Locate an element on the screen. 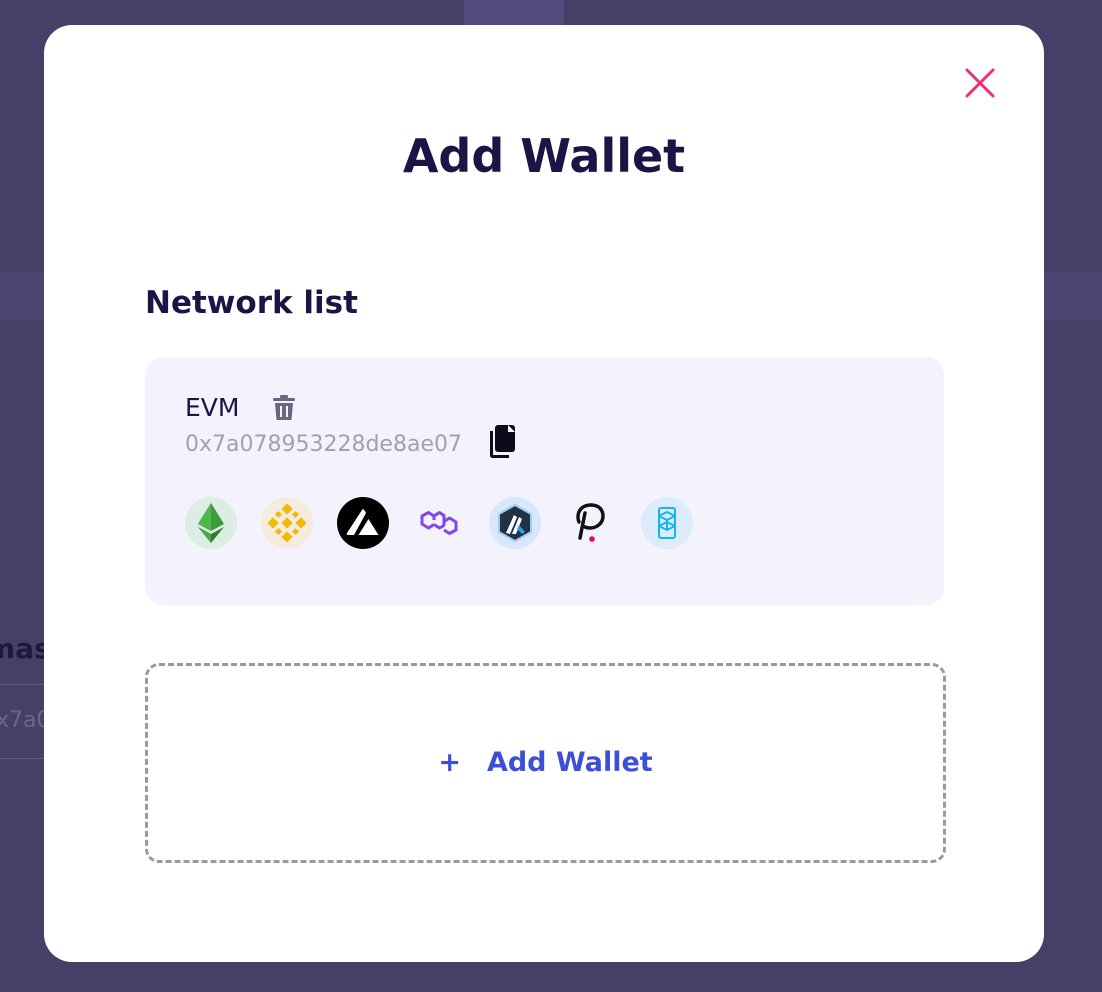  close-button is located at coordinates (980, 83).